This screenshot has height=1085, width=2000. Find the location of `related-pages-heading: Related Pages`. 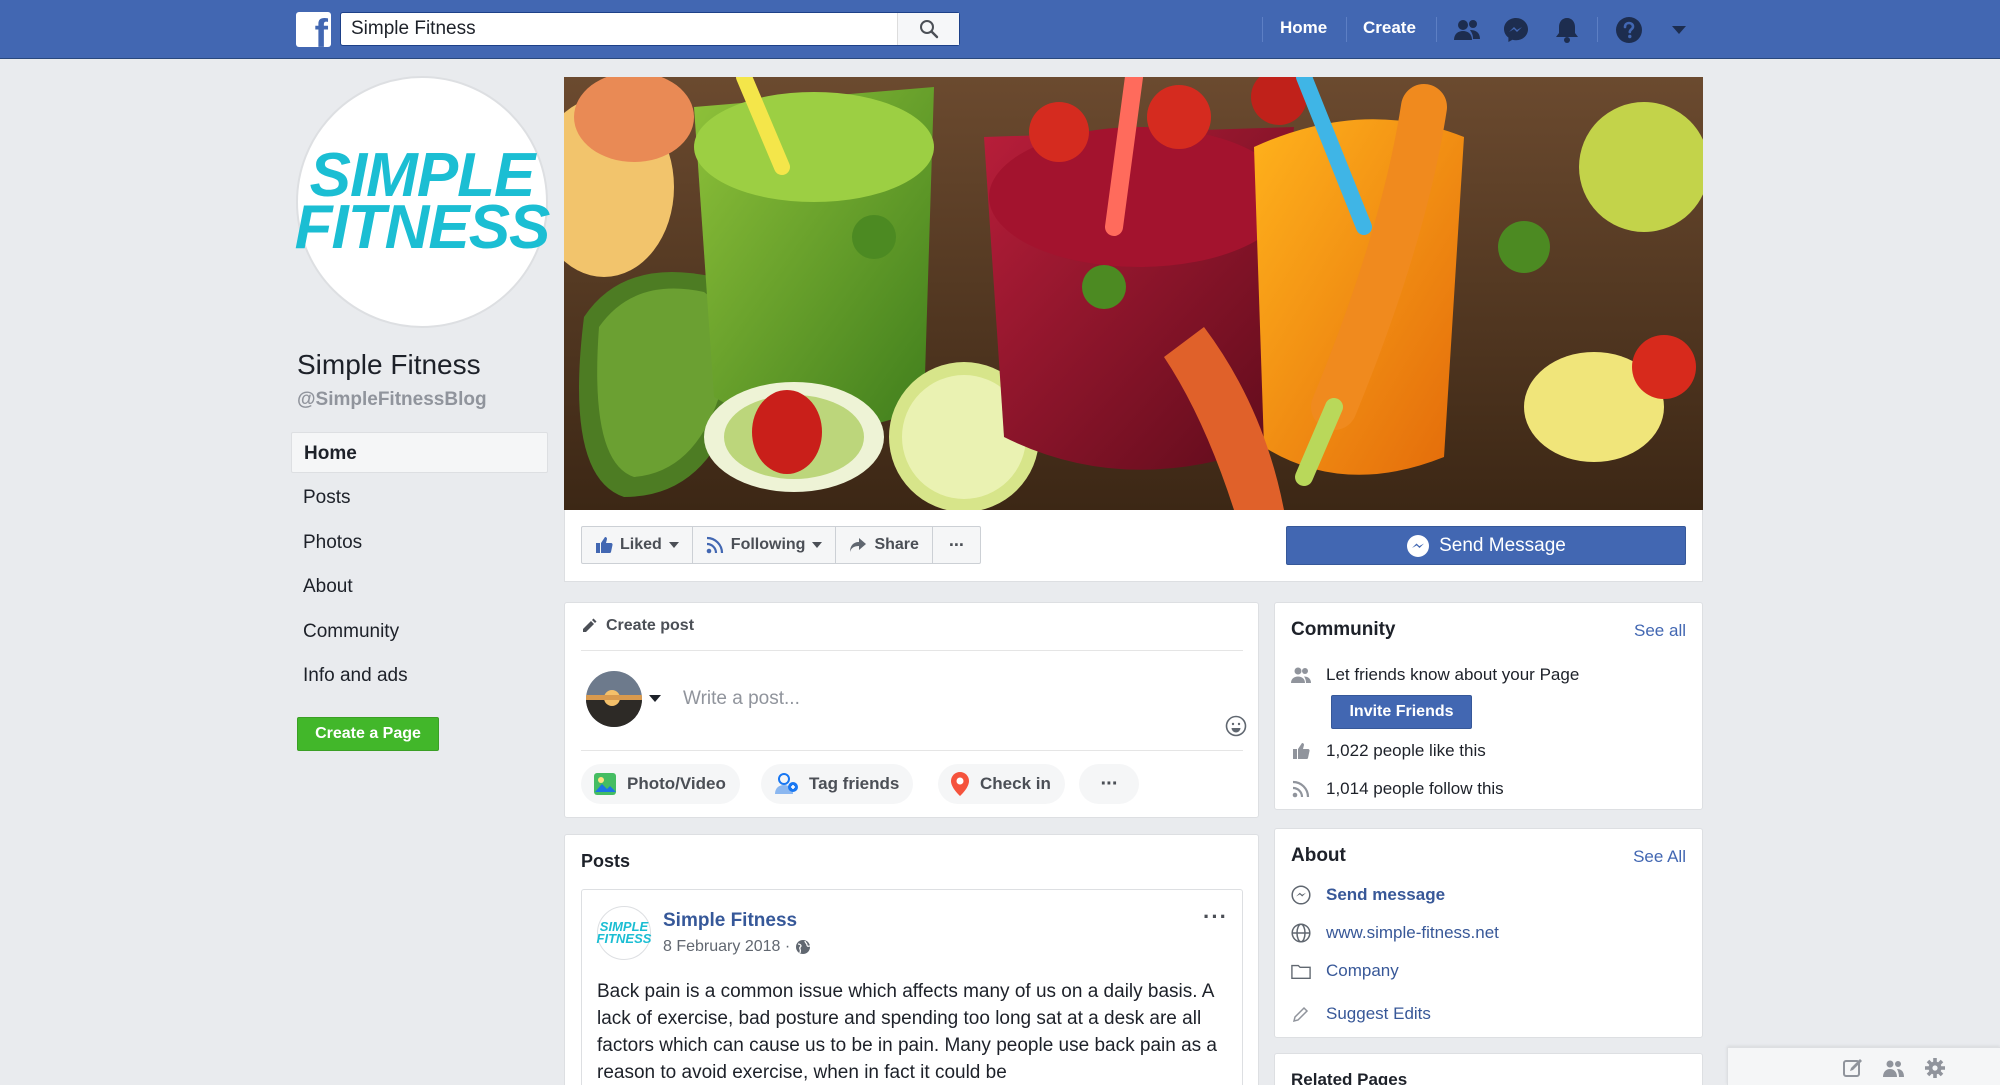

related-pages-heading: Related Pages is located at coordinates (1349, 1077).